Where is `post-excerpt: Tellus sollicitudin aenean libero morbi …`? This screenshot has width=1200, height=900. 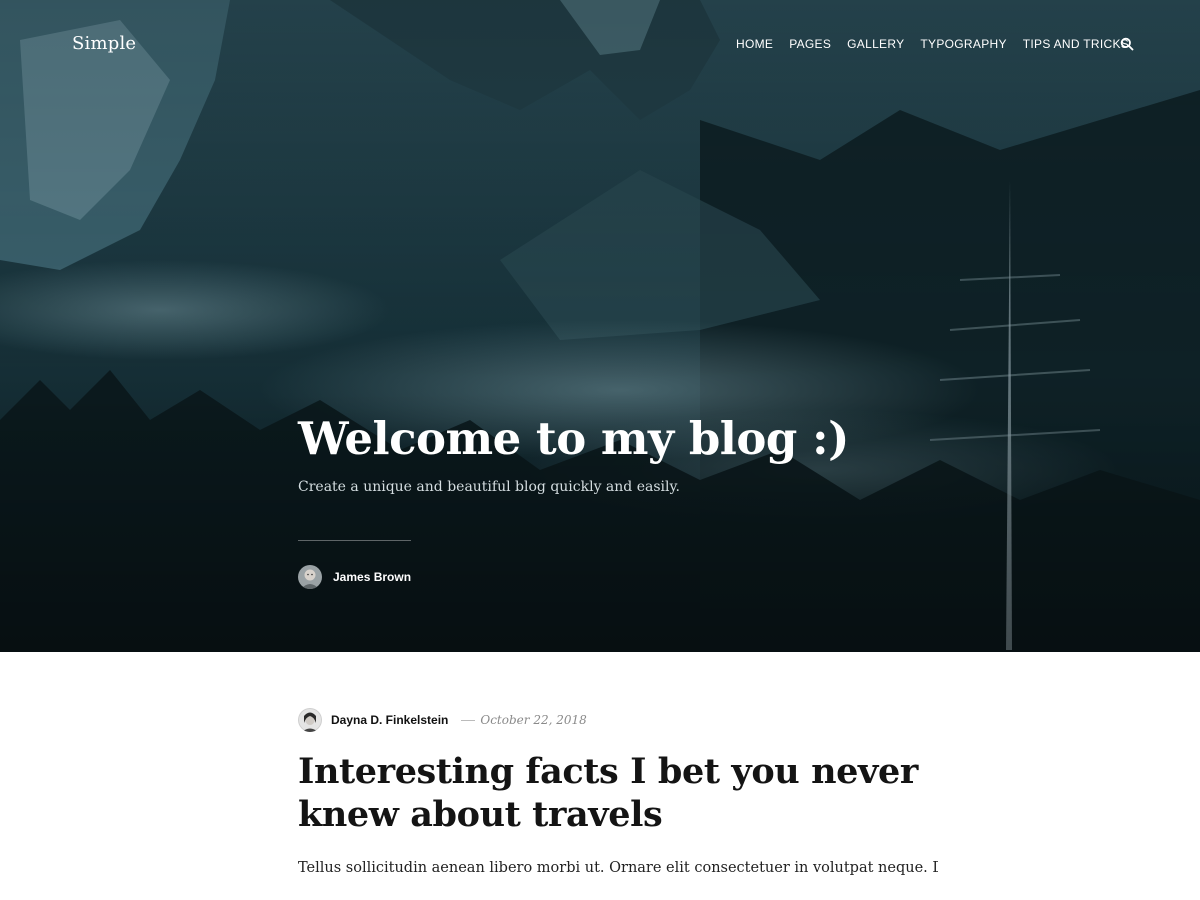
post-excerpt: Tellus sollicitudin aenean libero morbi … is located at coordinates (618, 868).